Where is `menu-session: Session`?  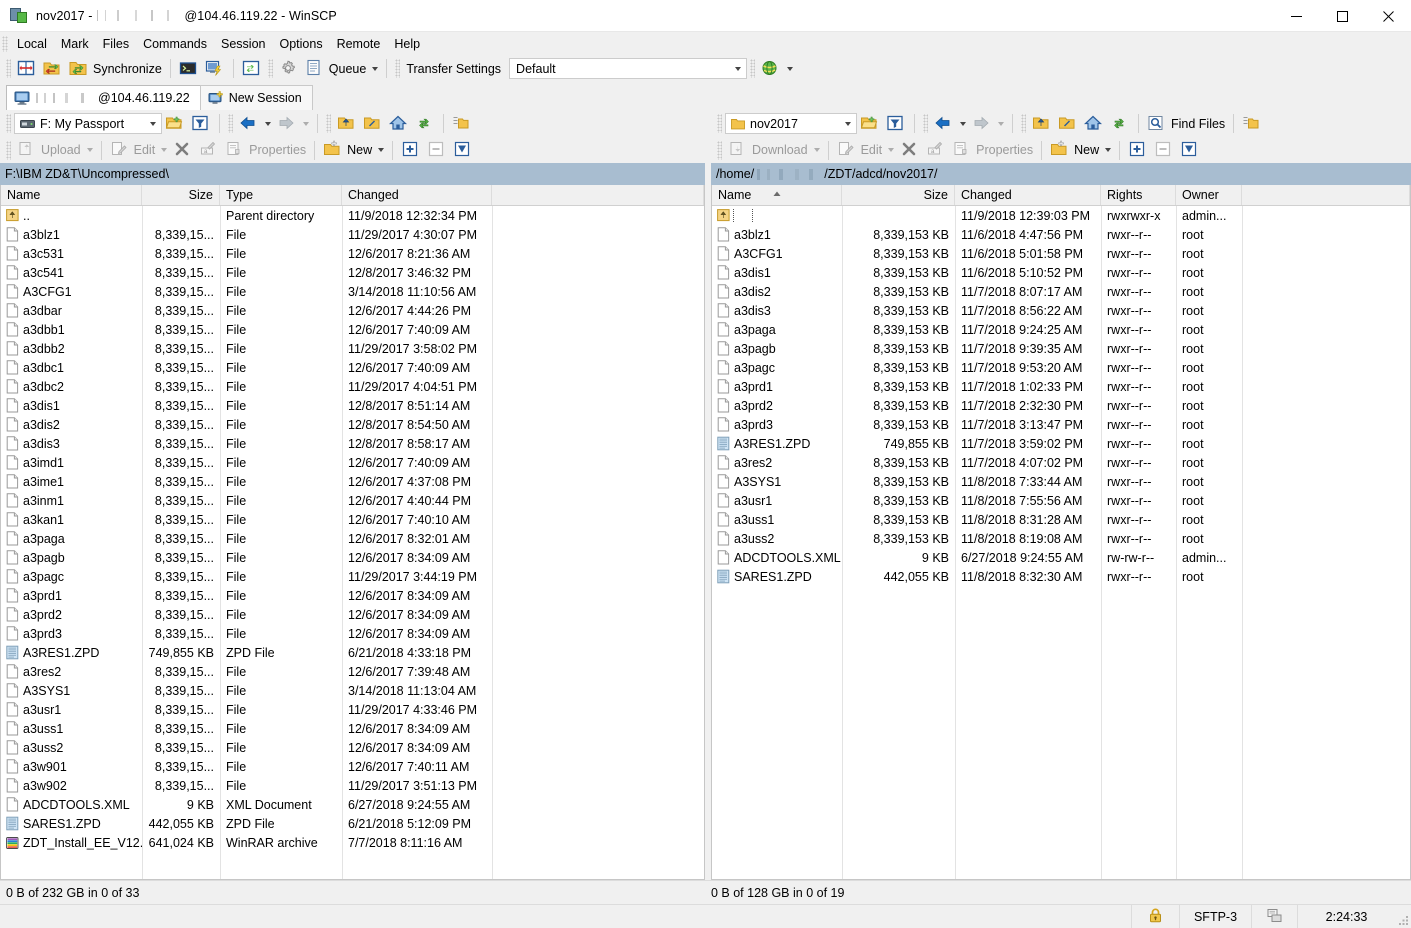
menu-session: Session is located at coordinates (243, 44).